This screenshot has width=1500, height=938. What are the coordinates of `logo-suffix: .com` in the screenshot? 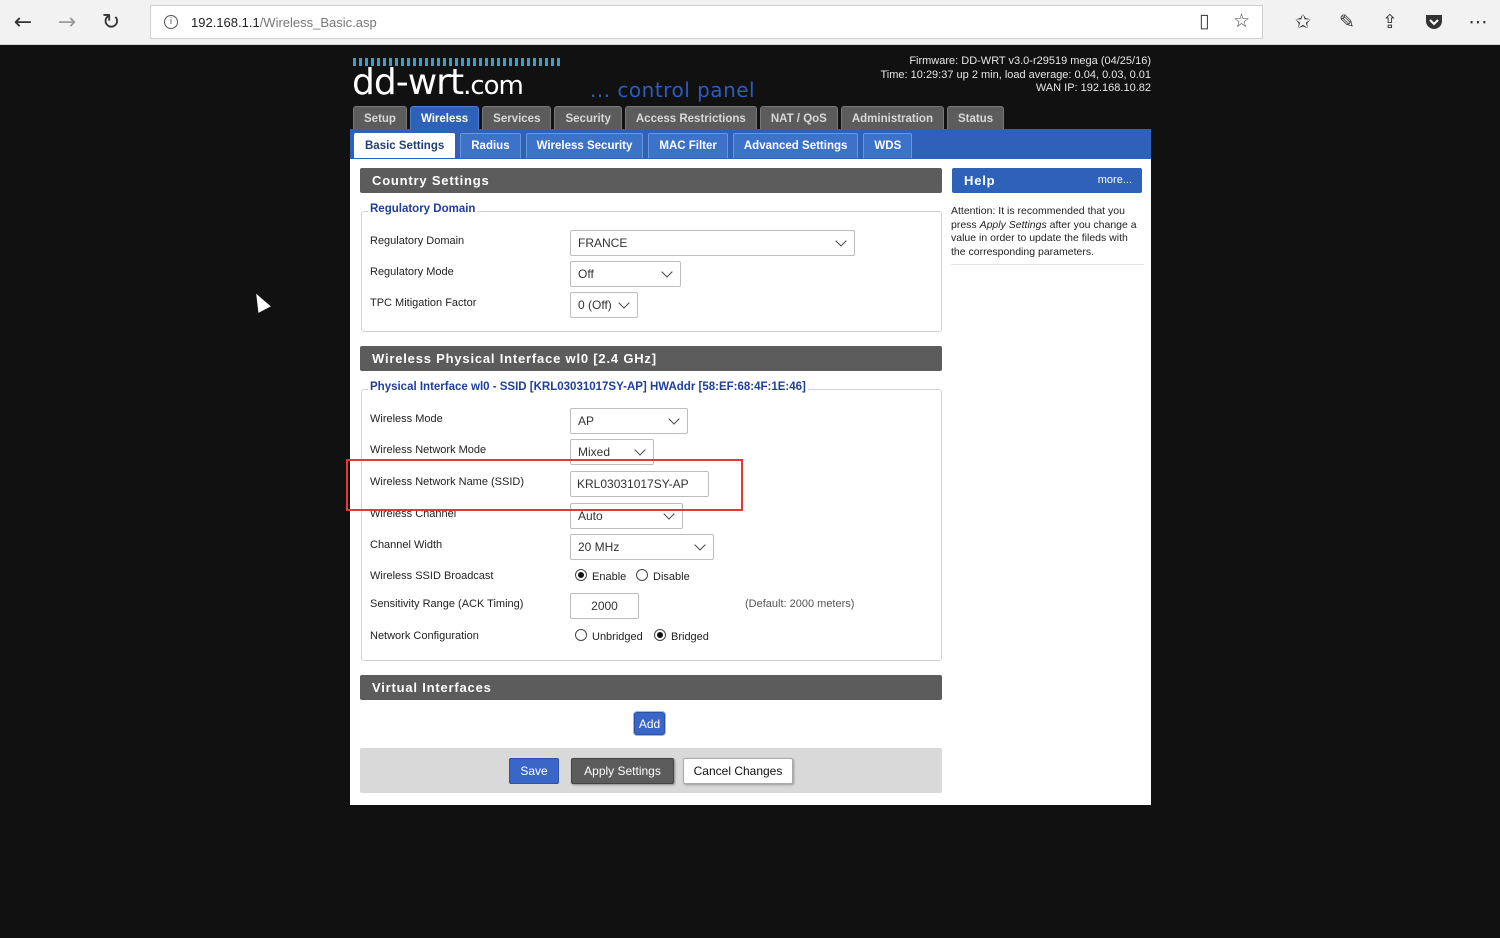 It's located at (493, 86).